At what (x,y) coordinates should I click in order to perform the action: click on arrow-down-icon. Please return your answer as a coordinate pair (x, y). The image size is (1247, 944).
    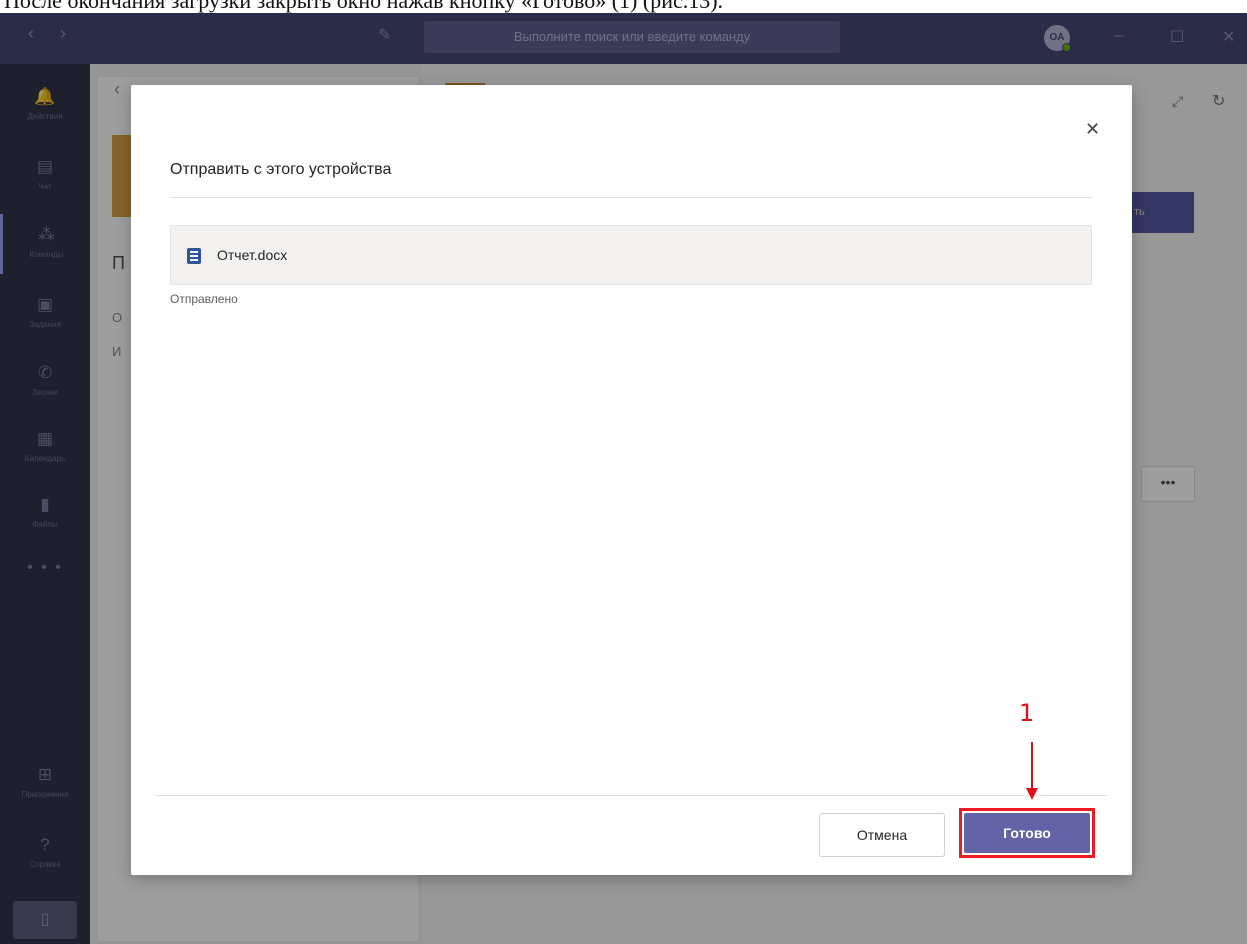
    Looking at the image, I should click on (1032, 794).